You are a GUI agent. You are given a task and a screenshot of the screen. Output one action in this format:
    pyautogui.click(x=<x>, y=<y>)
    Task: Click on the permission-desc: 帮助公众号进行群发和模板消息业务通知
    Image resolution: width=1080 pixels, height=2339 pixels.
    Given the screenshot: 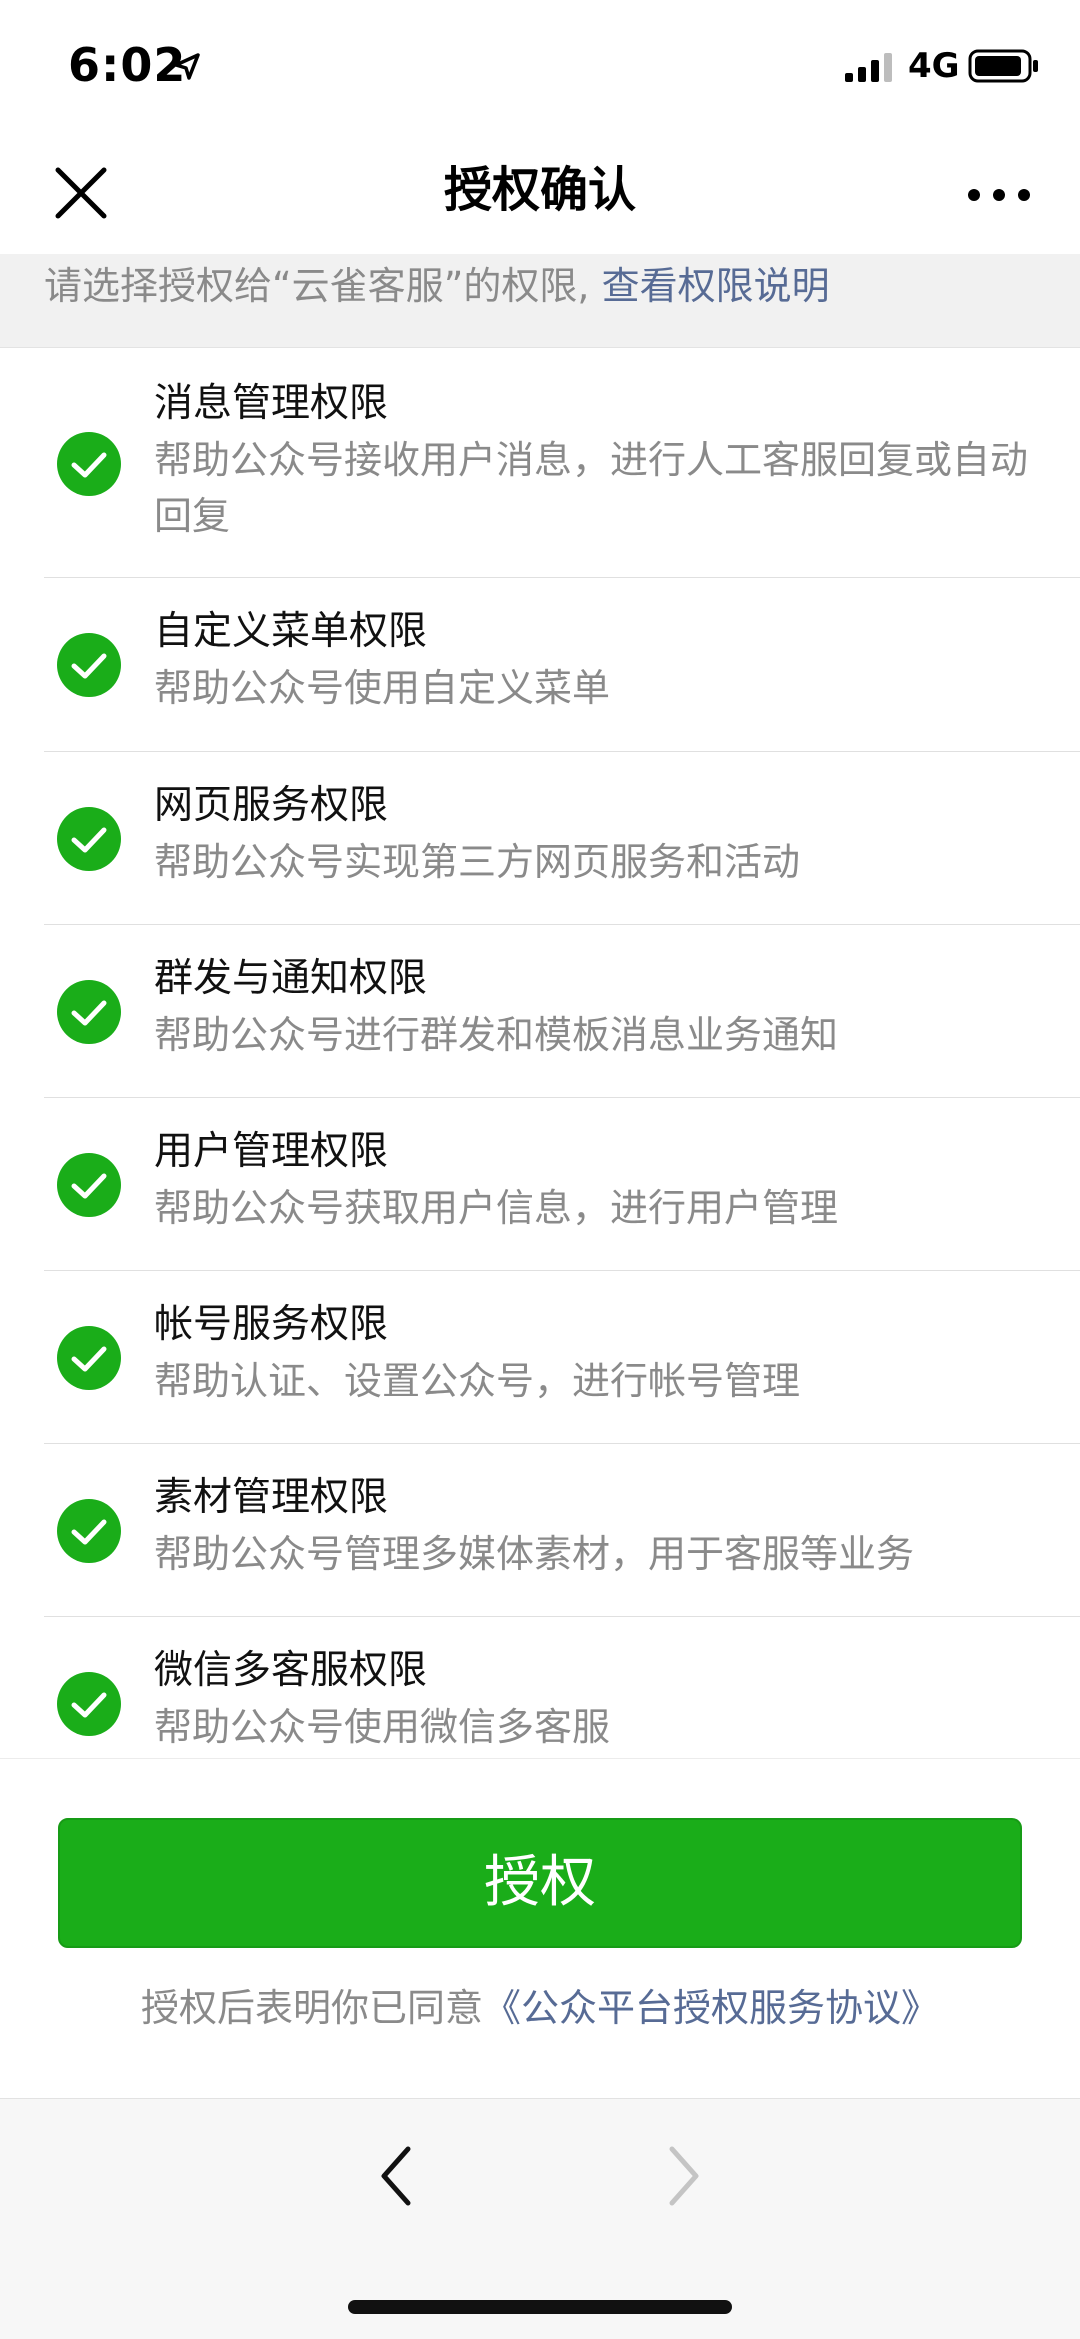 What is the action you would take?
    pyautogui.click(x=496, y=1035)
    